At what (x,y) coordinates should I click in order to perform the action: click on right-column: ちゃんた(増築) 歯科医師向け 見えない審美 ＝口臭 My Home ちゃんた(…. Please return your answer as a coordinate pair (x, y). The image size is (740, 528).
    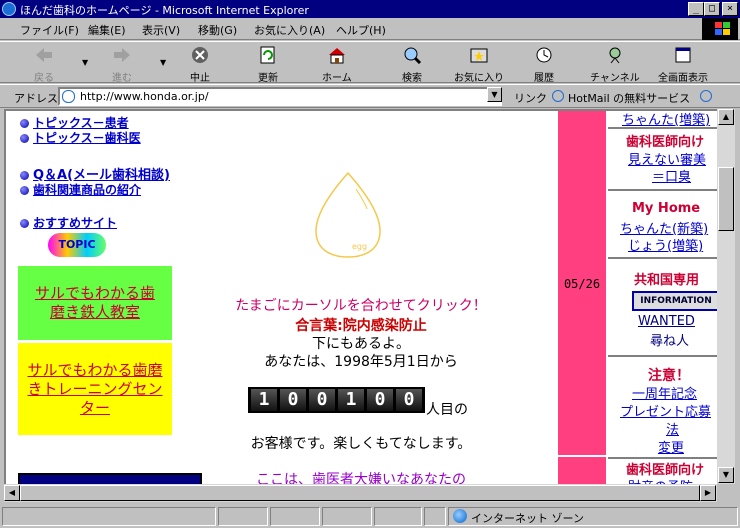
    Looking at the image, I should click on (662, 297).